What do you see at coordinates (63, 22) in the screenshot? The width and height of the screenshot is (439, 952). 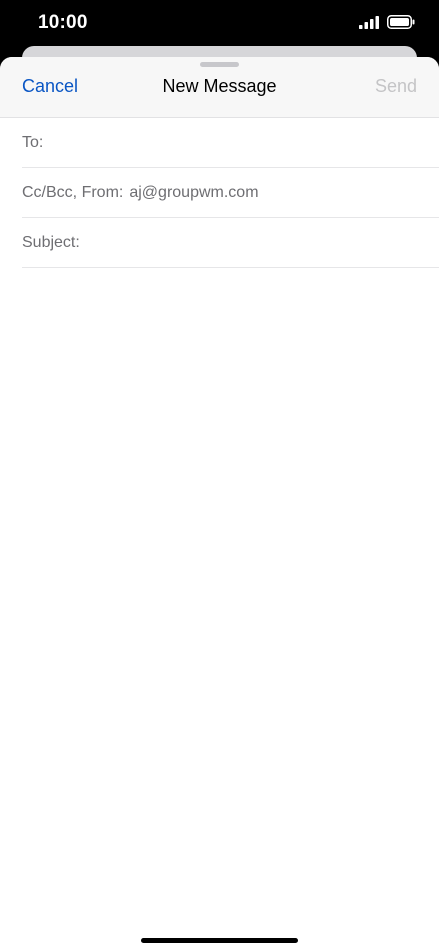 I see `status-time: 10:00` at bounding box center [63, 22].